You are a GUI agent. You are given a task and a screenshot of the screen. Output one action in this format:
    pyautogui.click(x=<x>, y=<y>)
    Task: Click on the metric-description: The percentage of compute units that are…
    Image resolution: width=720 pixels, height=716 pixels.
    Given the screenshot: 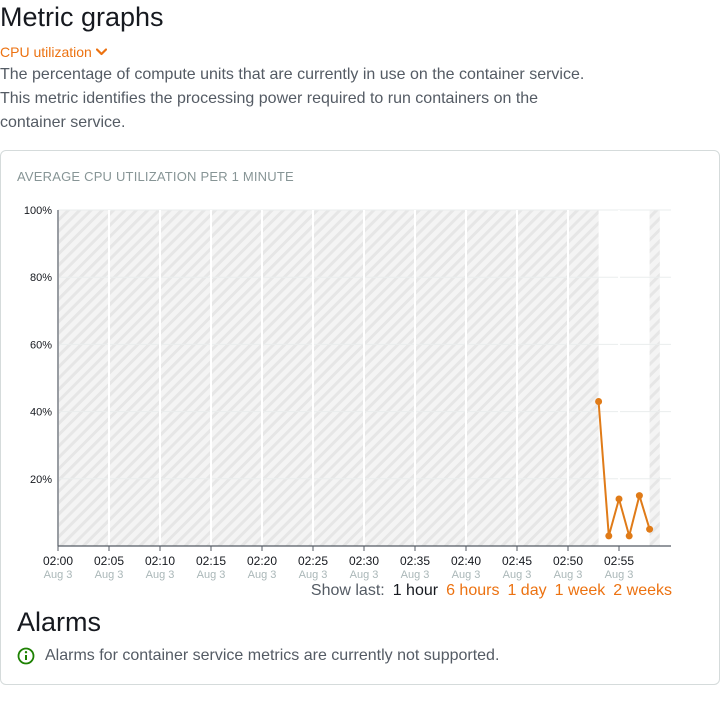 What is the action you would take?
    pyautogui.click(x=292, y=98)
    